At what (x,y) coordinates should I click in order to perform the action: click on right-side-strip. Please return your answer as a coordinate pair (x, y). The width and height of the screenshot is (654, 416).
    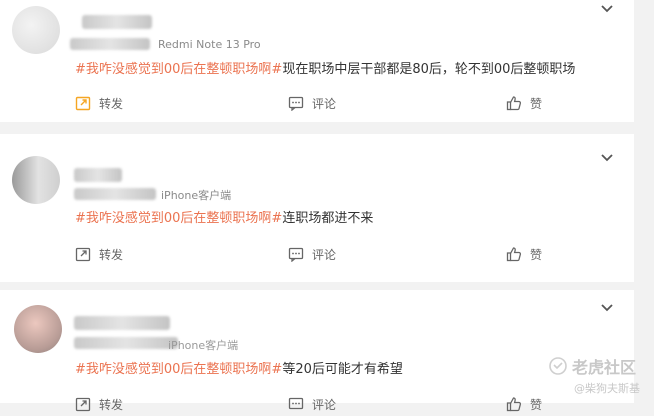
    Looking at the image, I should click on (644, 201).